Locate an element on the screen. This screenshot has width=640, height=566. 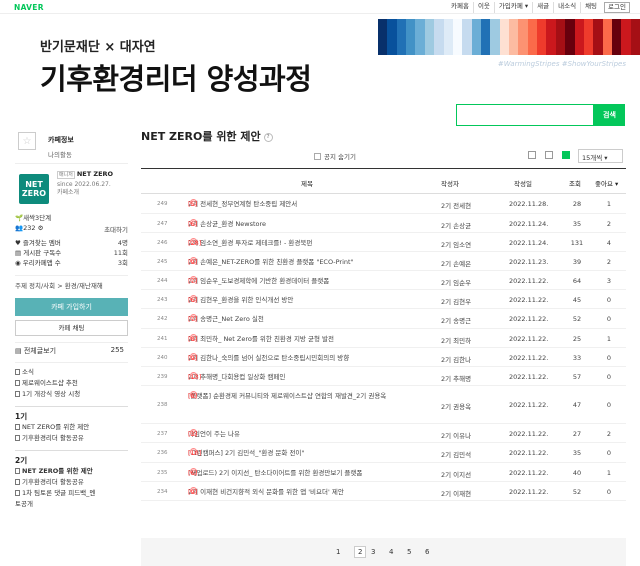
search-button: 검색 is located at coordinates (609, 115).